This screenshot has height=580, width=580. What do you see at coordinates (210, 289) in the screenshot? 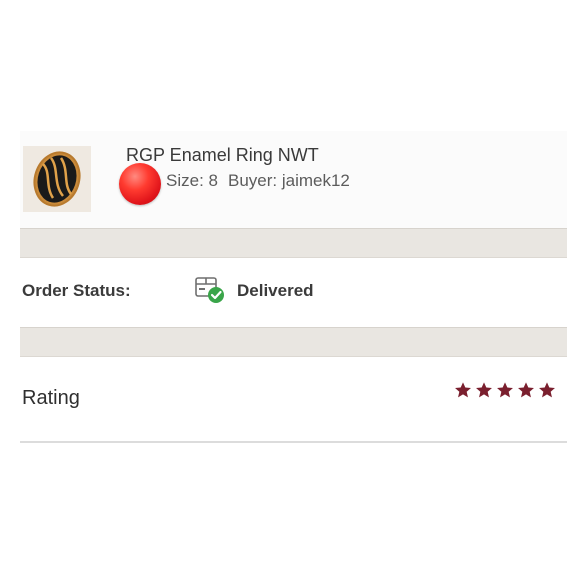
I see `package-delivered-icon` at bounding box center [210, 289].